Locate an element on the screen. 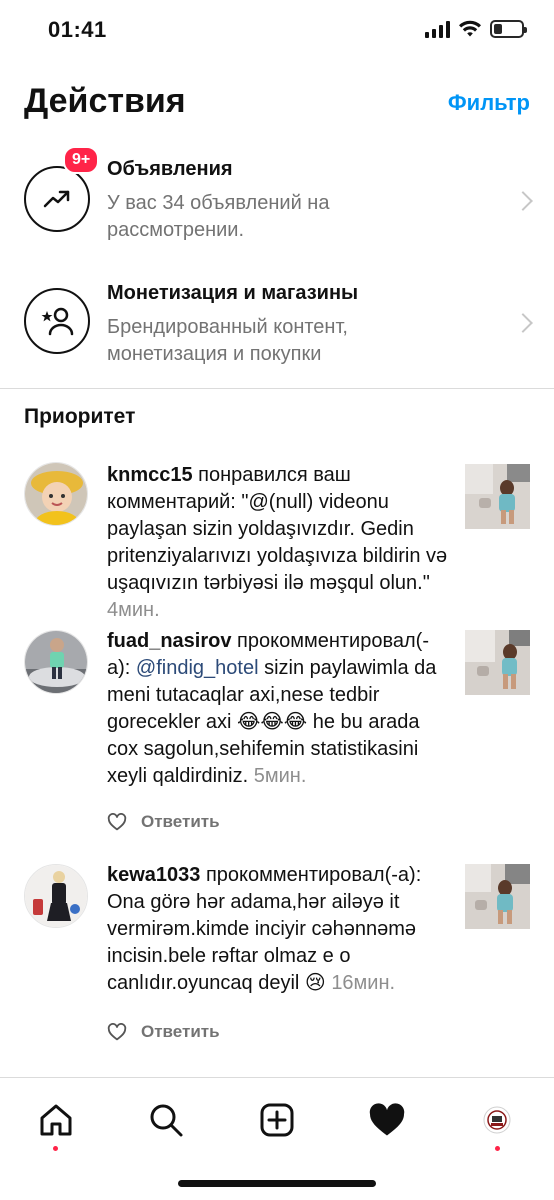 The image size is (554, 1200). profile-avatar-icon is located at coordinates (497, 1120).